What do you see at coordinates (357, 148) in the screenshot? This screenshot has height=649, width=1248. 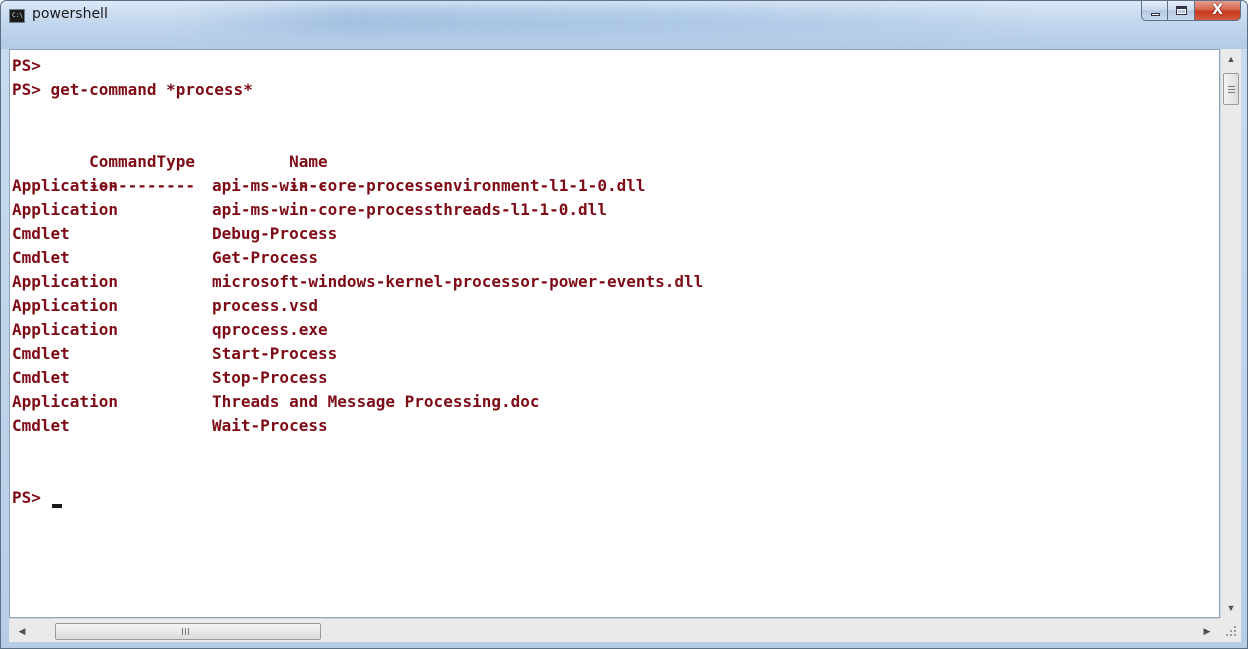 I see `table-header: CommandType Name` at bounding box center [357, 148].